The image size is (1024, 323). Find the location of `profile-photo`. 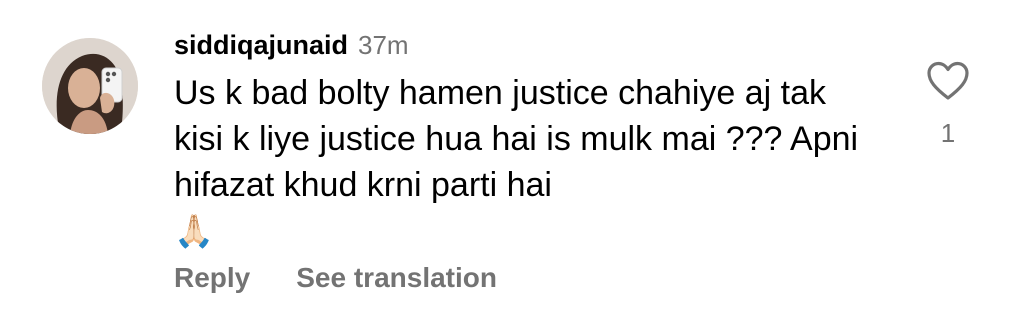

profile-photo is located at coordinates (90, 86).